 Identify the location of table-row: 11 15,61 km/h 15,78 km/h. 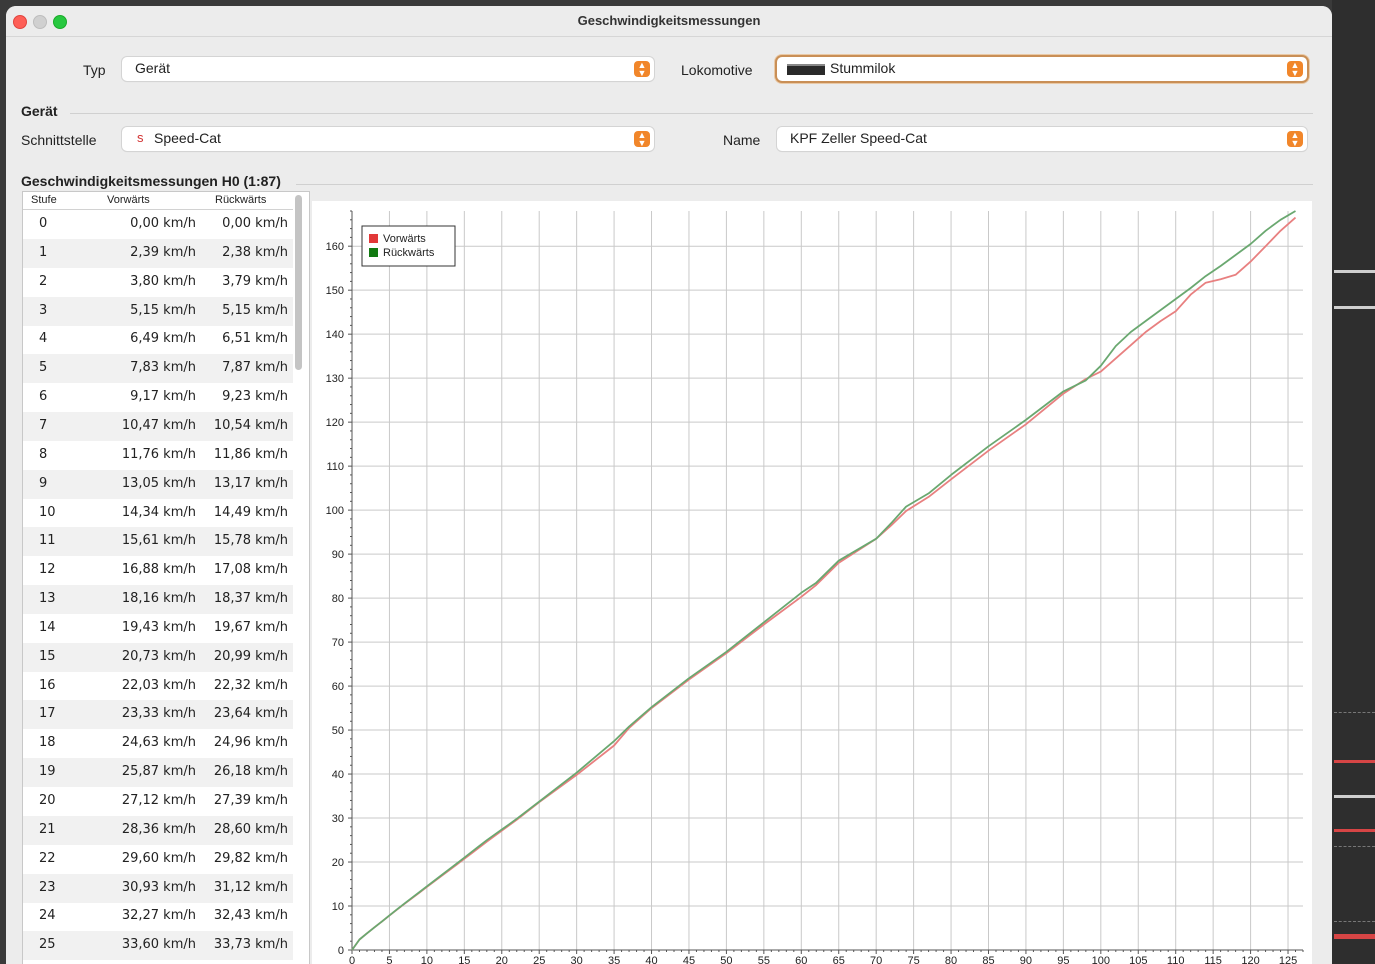
(158, 542).